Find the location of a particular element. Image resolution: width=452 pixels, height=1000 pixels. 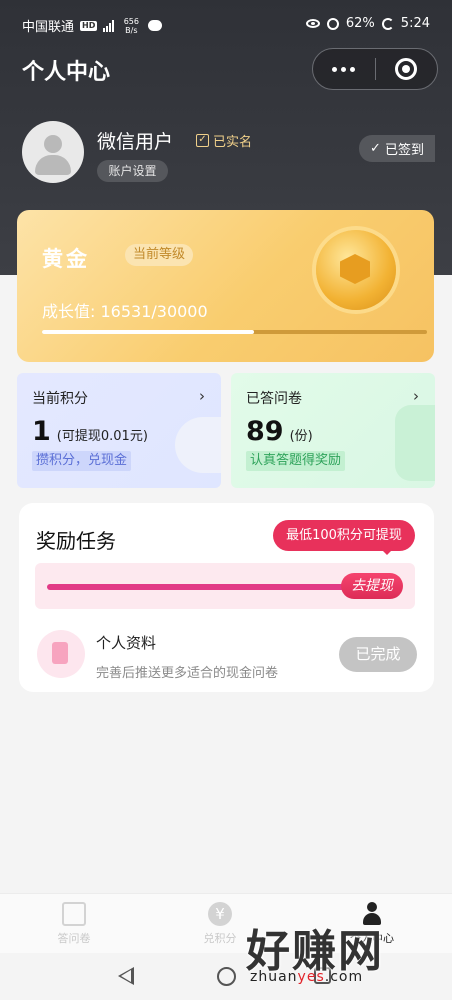

page-title: 个人中心 is located at coordinates (66, 72).